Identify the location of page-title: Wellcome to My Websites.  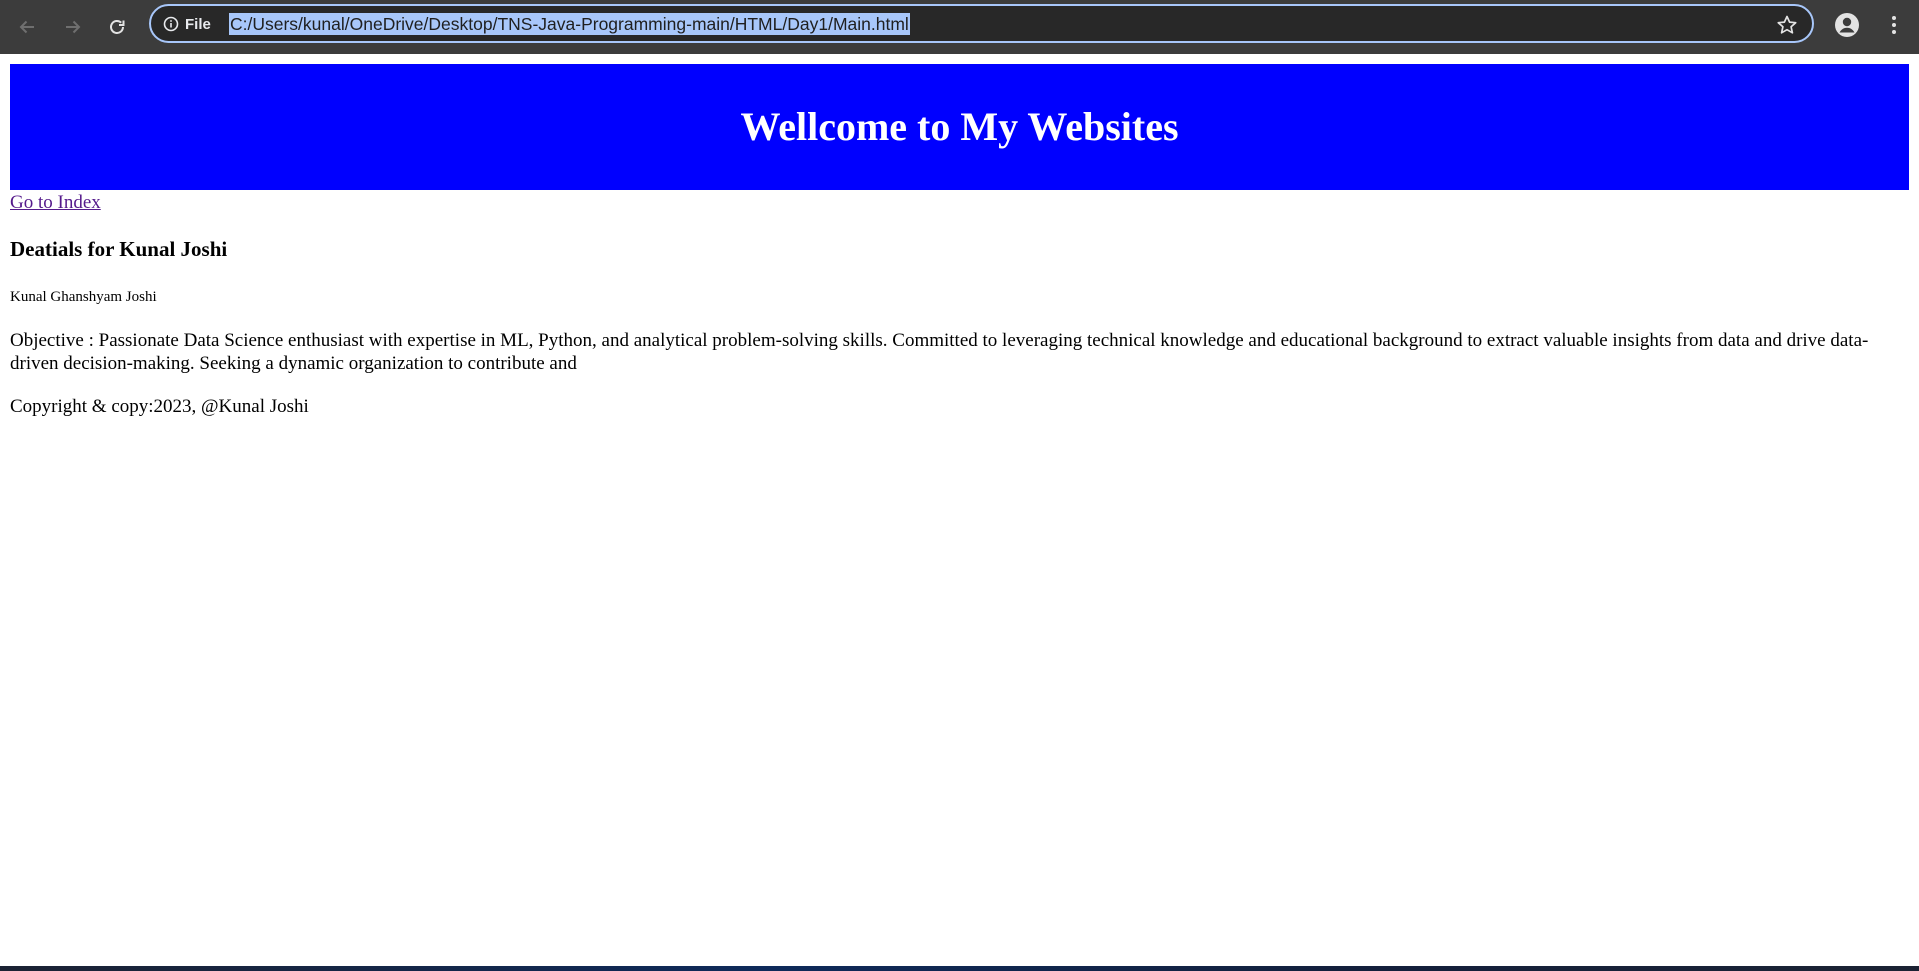
(959, 126).